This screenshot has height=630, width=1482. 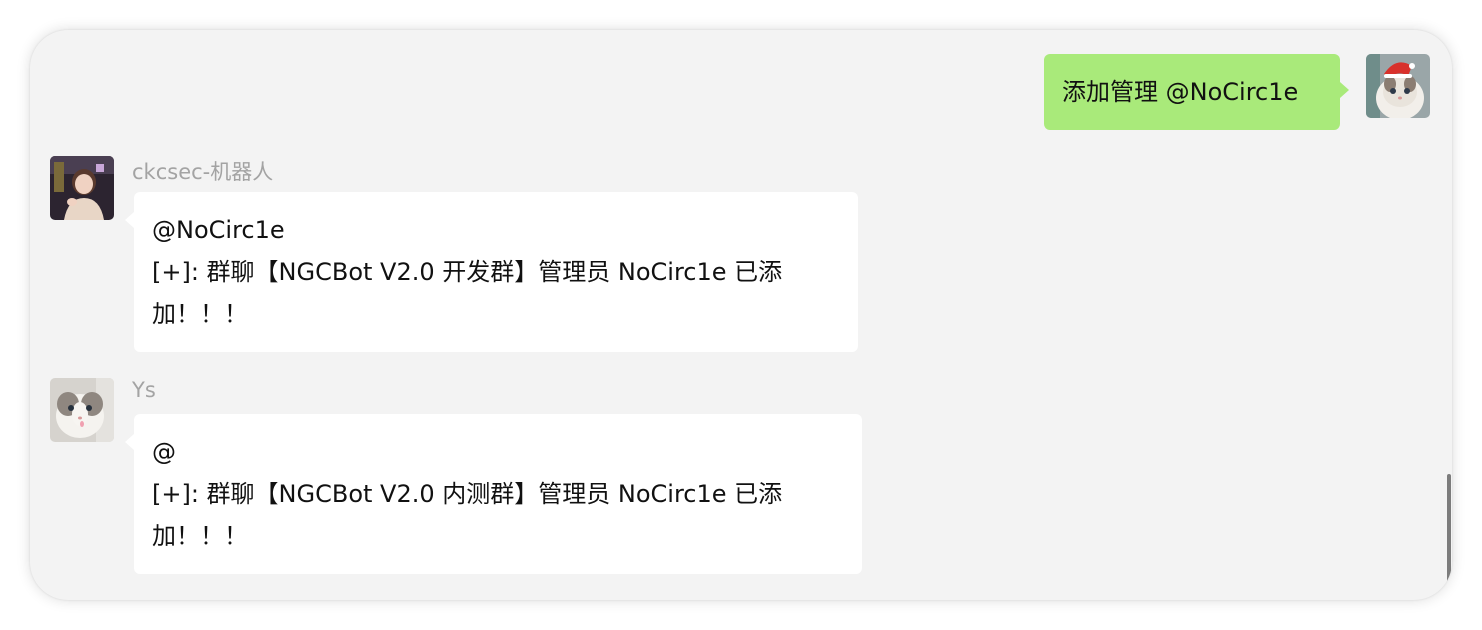 I want to click on bot-avatar-icon, so click(x=82, y=188).